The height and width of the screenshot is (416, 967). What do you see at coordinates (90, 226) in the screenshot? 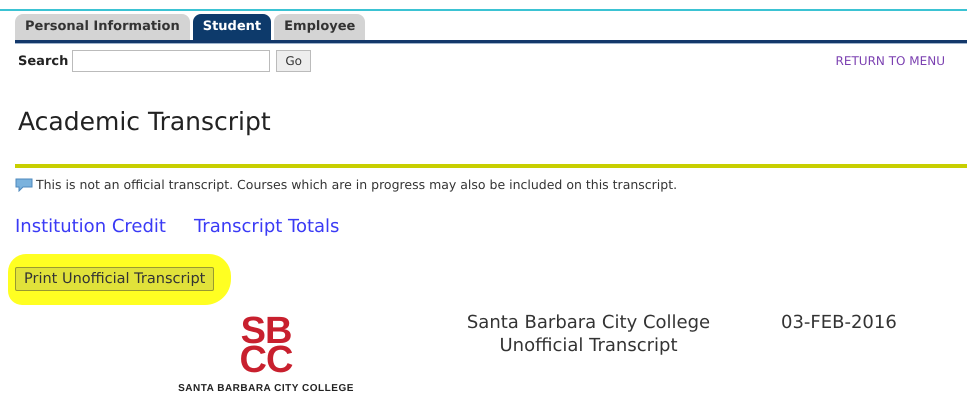
I see `section-link: Institution Credit` at bounding box center [90, 226].